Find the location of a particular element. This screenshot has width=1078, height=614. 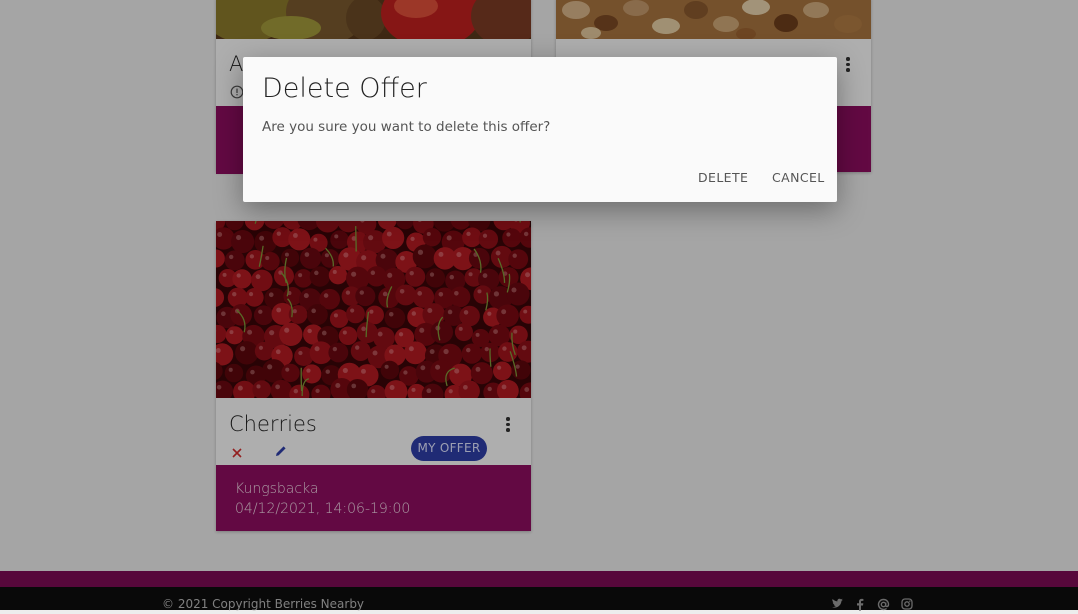

delete-button: DELETE is located at coordinates (723, 177).